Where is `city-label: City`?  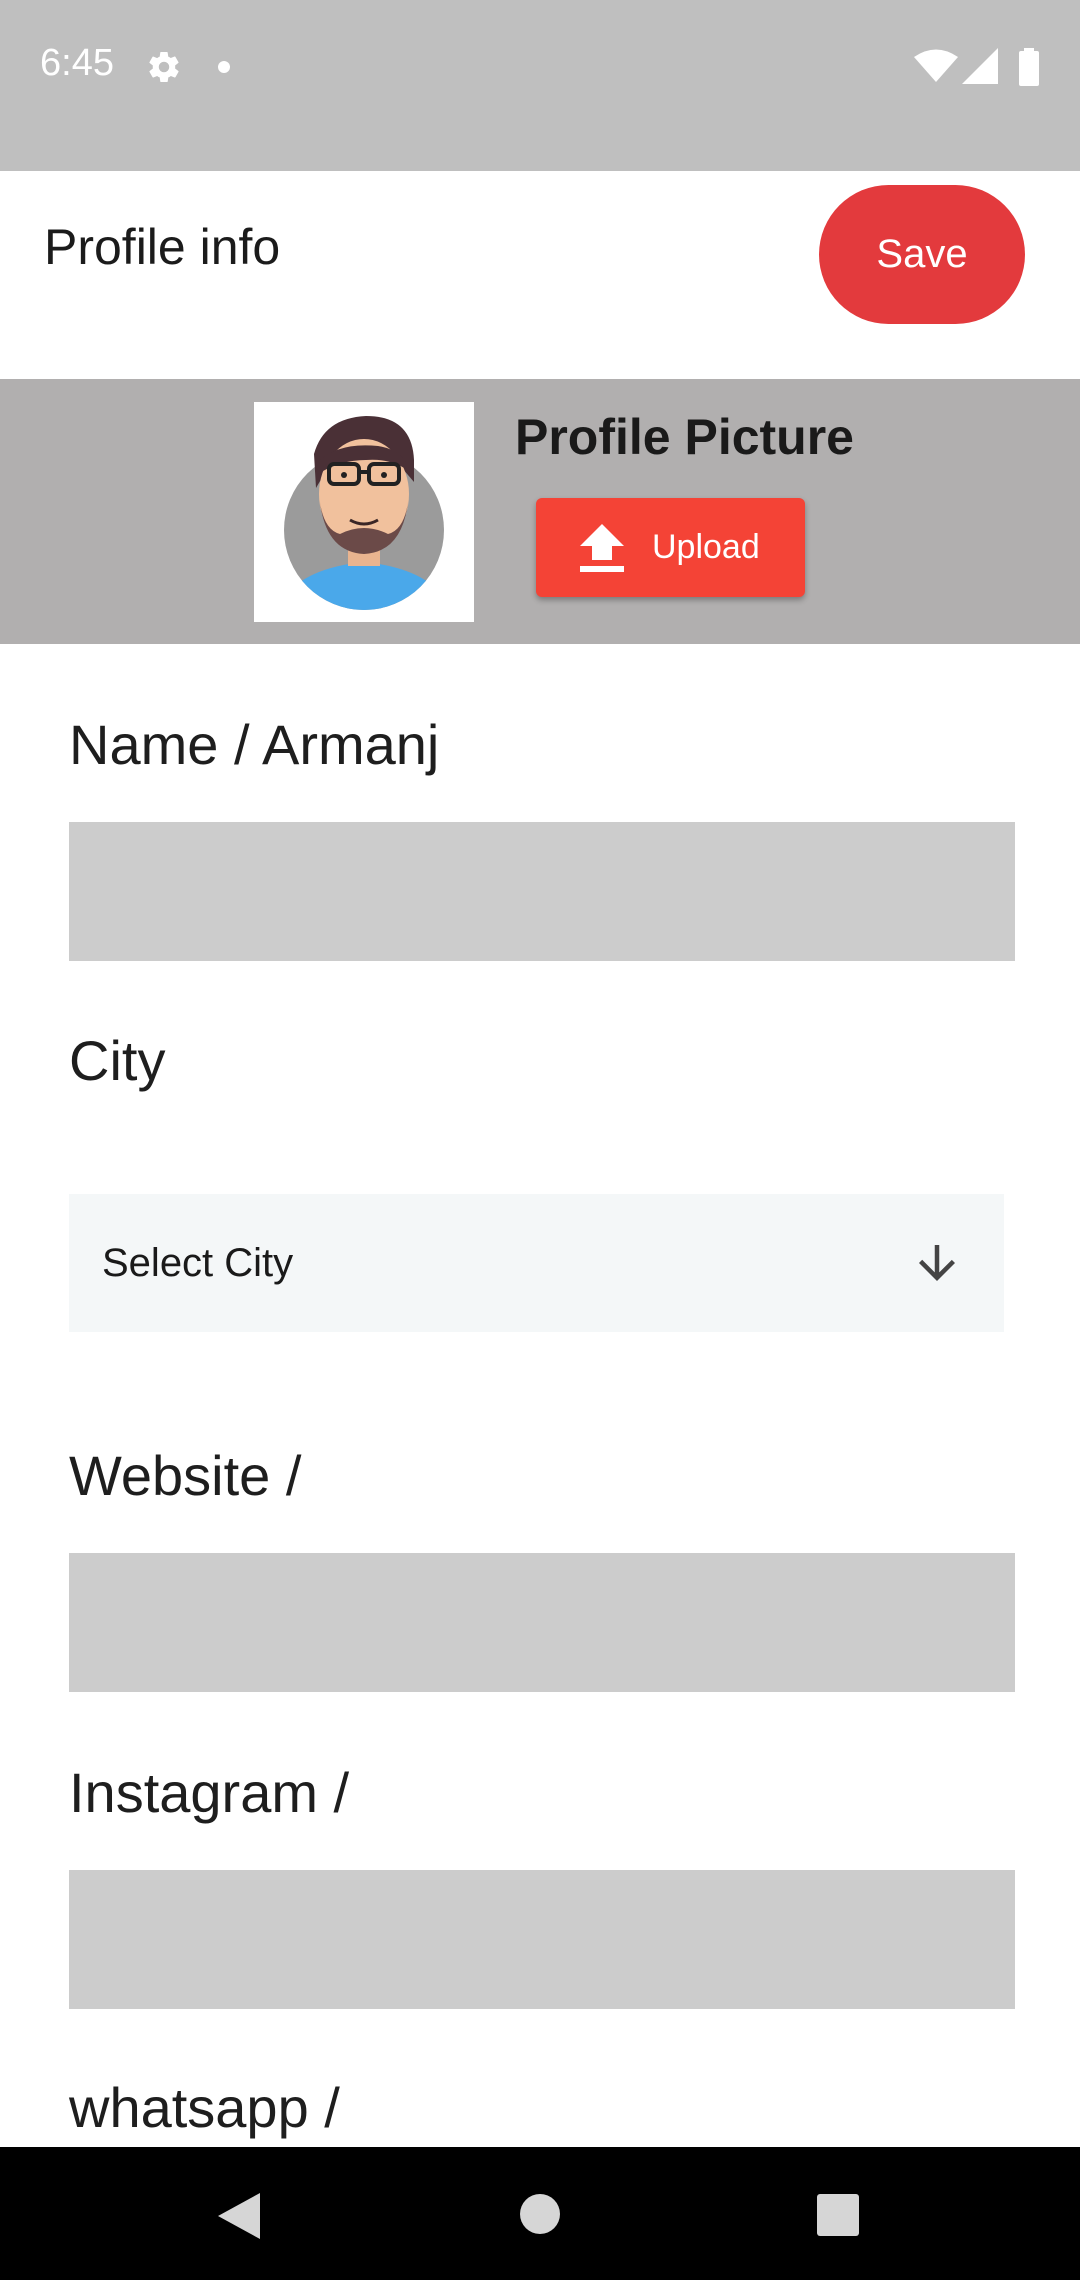 city-label: City is located at coordinates (117, 1060).